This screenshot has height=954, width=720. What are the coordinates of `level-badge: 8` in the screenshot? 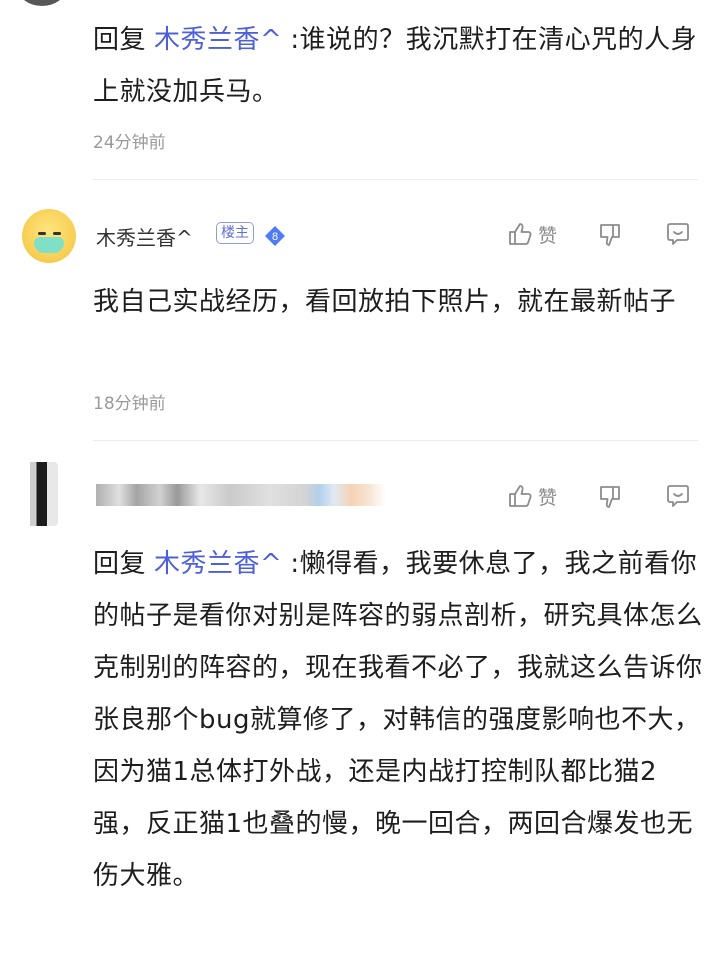 It's located at (275, 236).